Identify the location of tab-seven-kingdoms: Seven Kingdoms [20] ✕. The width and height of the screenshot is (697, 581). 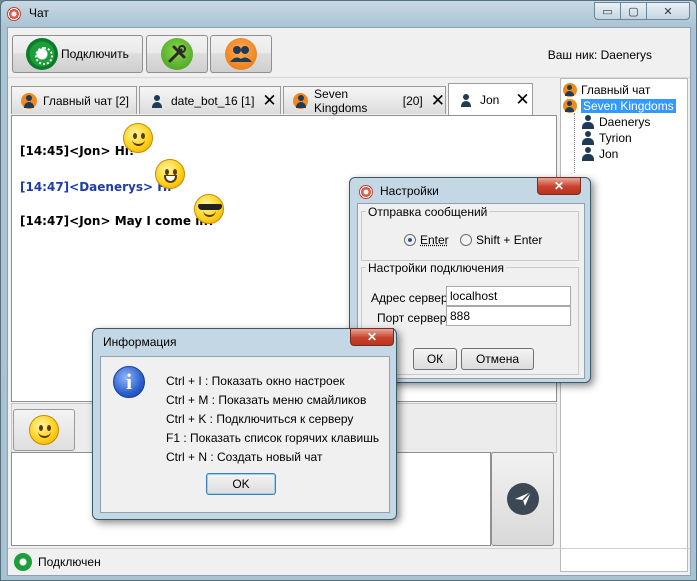
(364, 100).